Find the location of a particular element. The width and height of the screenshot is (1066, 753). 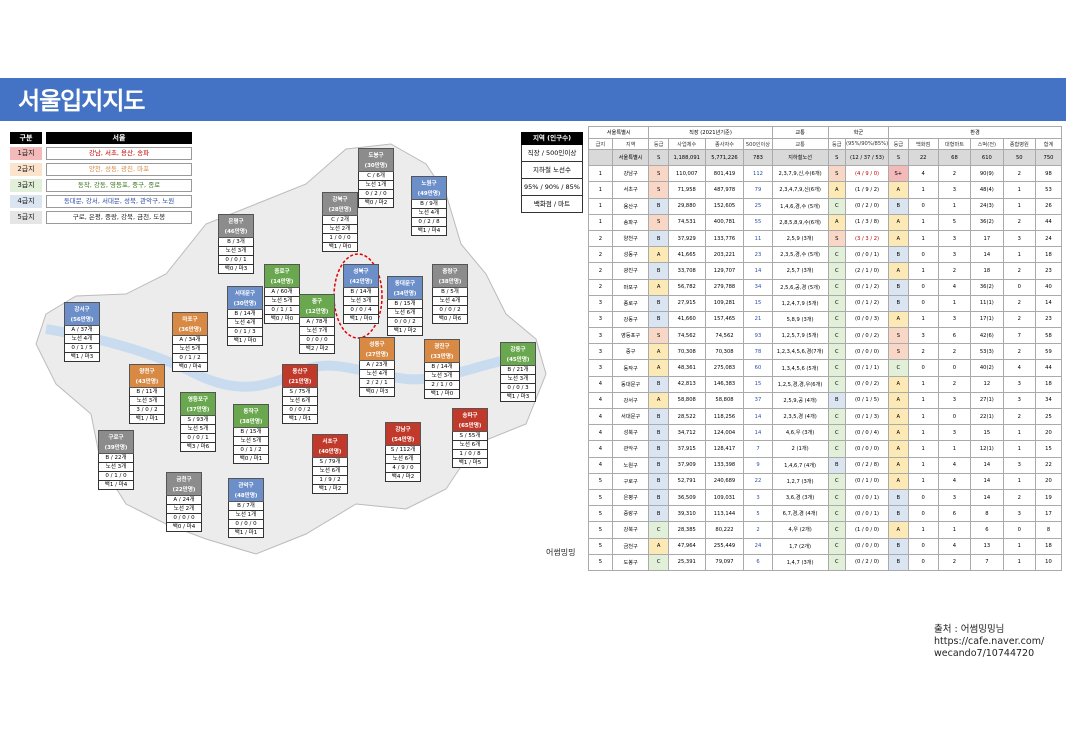

district-box: 종로구 (14만명) A / 60개 노선 5개 0 / 1 / 1 백0 / 마0 is located at coordinates (282, 294).